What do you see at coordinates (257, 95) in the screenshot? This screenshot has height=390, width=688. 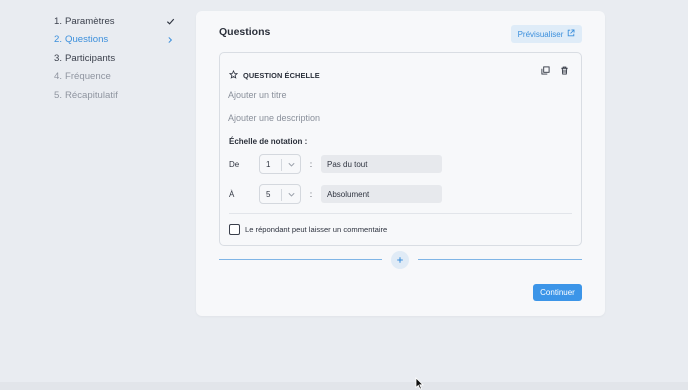 I see `question-title-input: Ajouter un titre` at bounding box center [257, 95].